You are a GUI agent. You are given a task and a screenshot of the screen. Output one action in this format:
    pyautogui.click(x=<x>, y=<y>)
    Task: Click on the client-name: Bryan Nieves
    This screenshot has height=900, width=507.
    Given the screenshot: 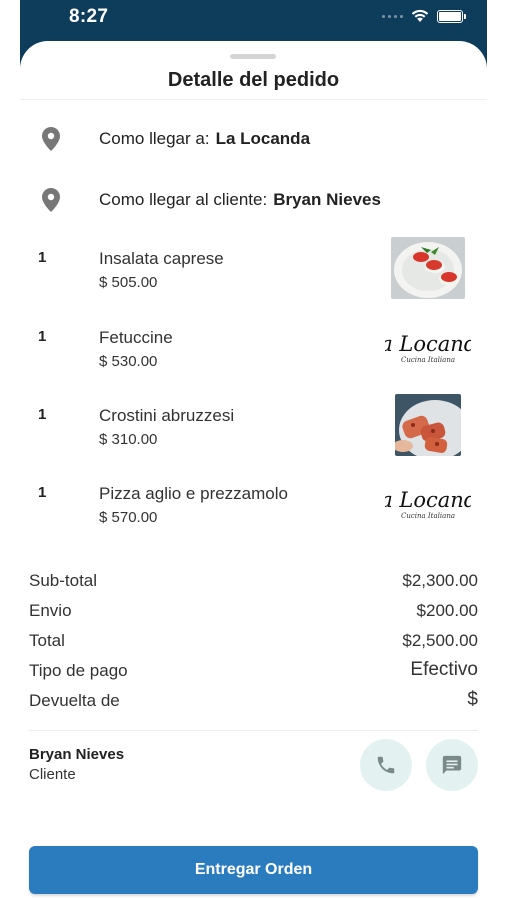 What is the action you would take?
    pyautogui.click(x=77, y=754)
    